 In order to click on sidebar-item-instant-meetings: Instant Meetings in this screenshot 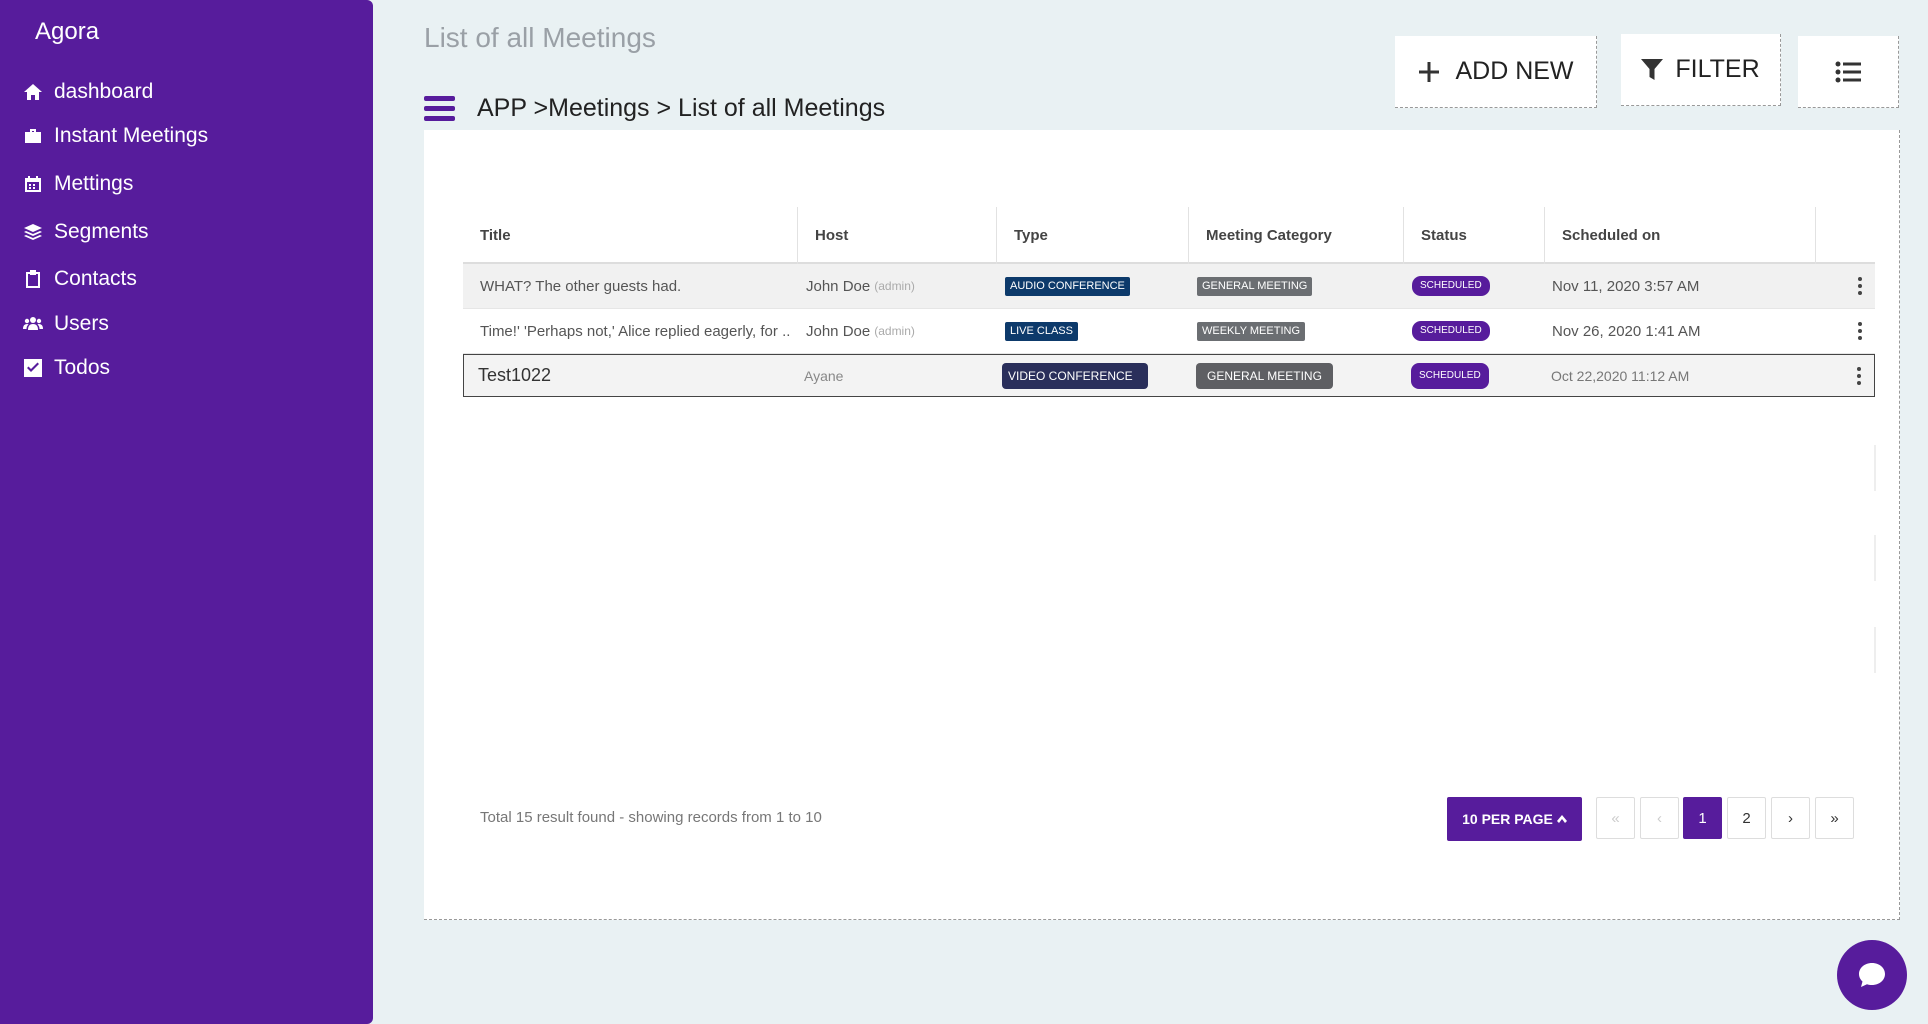, I will do `click(115, 136)`.